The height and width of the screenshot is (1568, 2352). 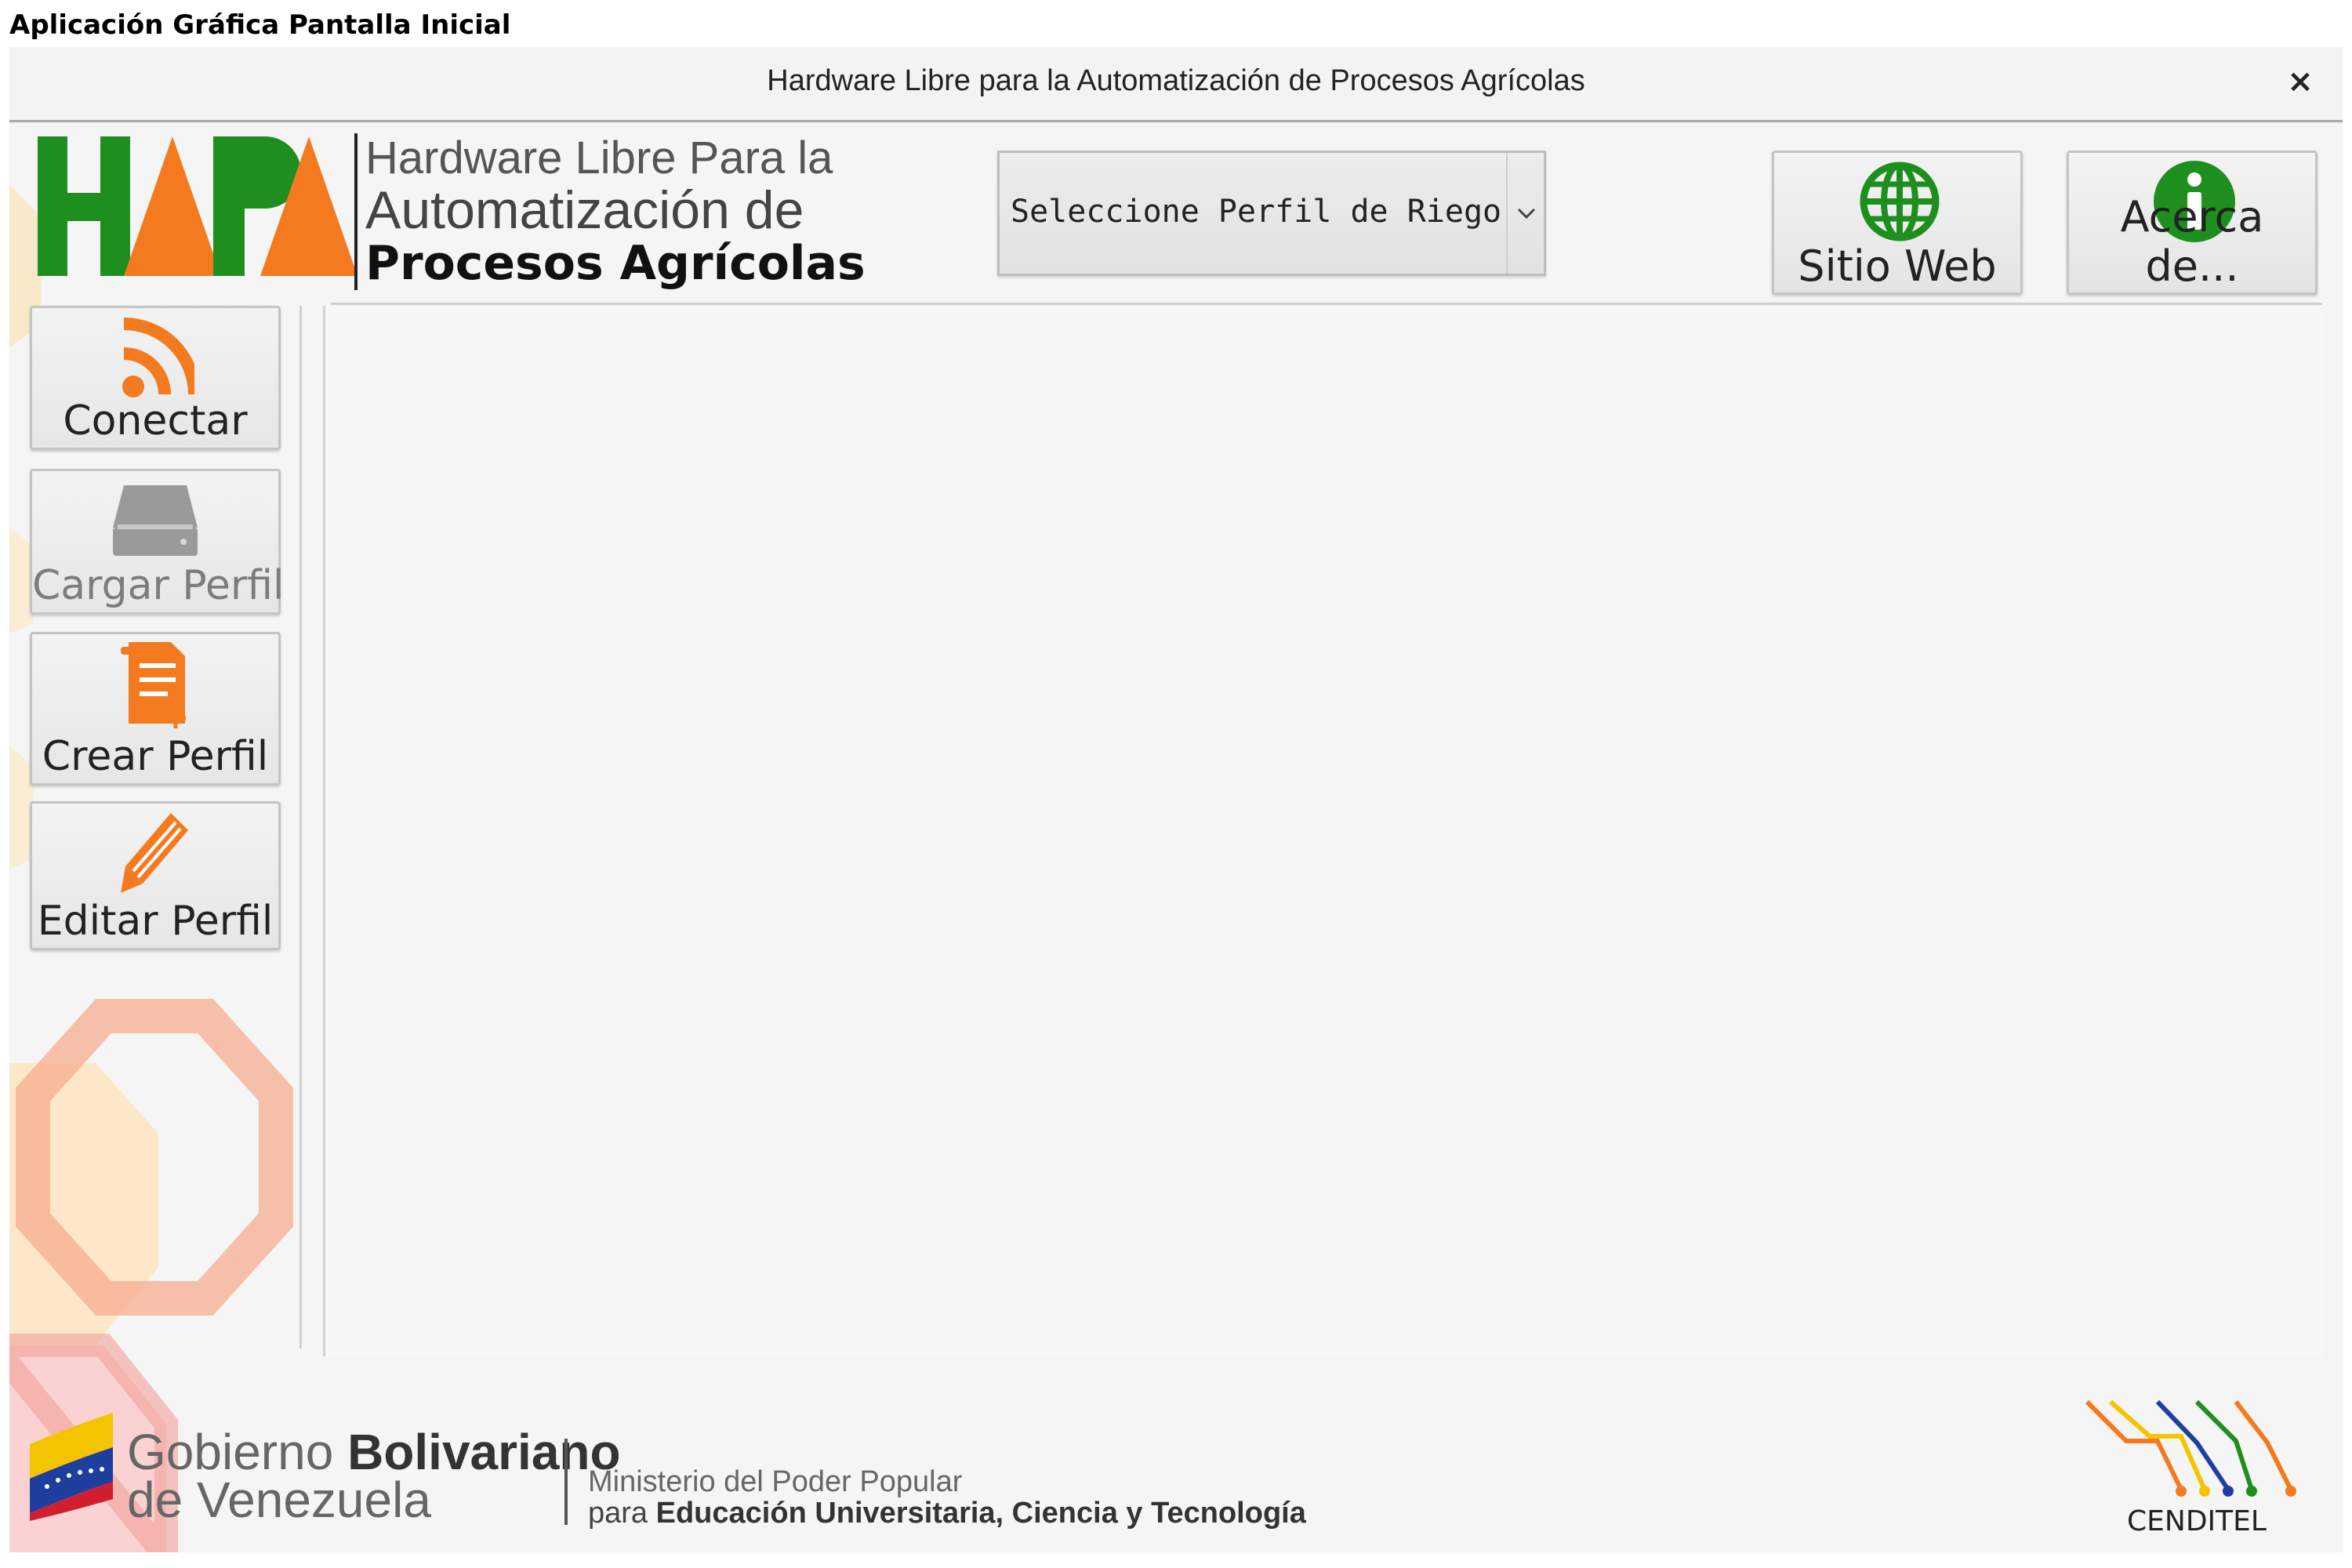 I want to click on globe-icon, so click(x=1900, y=201).